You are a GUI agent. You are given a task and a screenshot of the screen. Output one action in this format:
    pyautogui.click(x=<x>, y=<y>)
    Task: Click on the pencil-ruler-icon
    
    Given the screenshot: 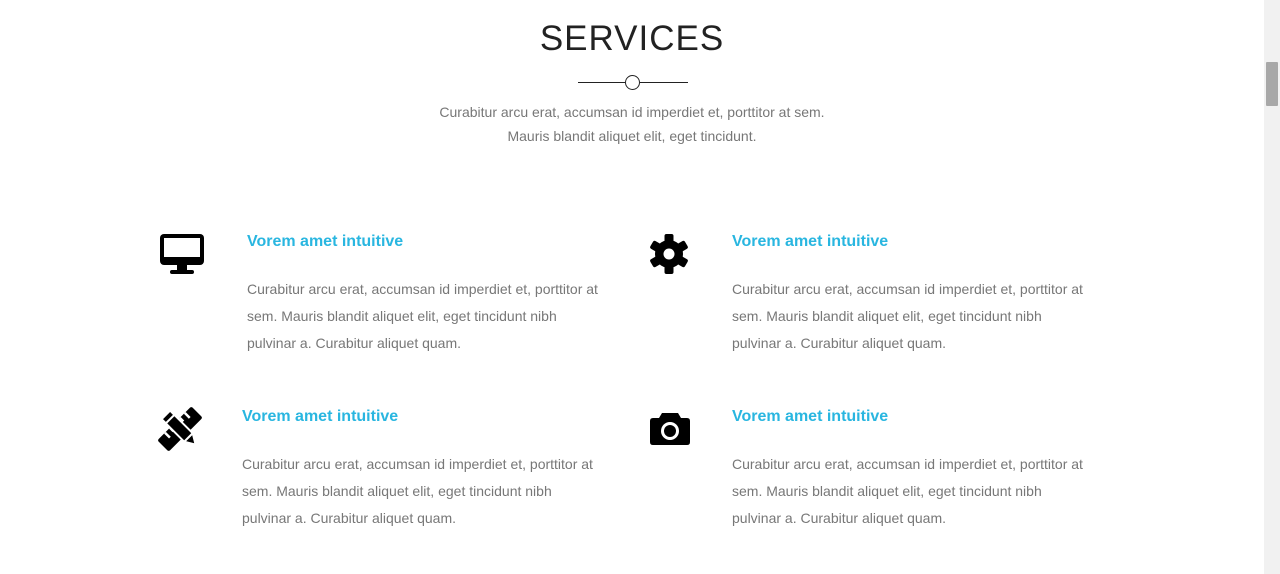 What is the action you would take?
    pyautogui.click(x=182, y=431)
    